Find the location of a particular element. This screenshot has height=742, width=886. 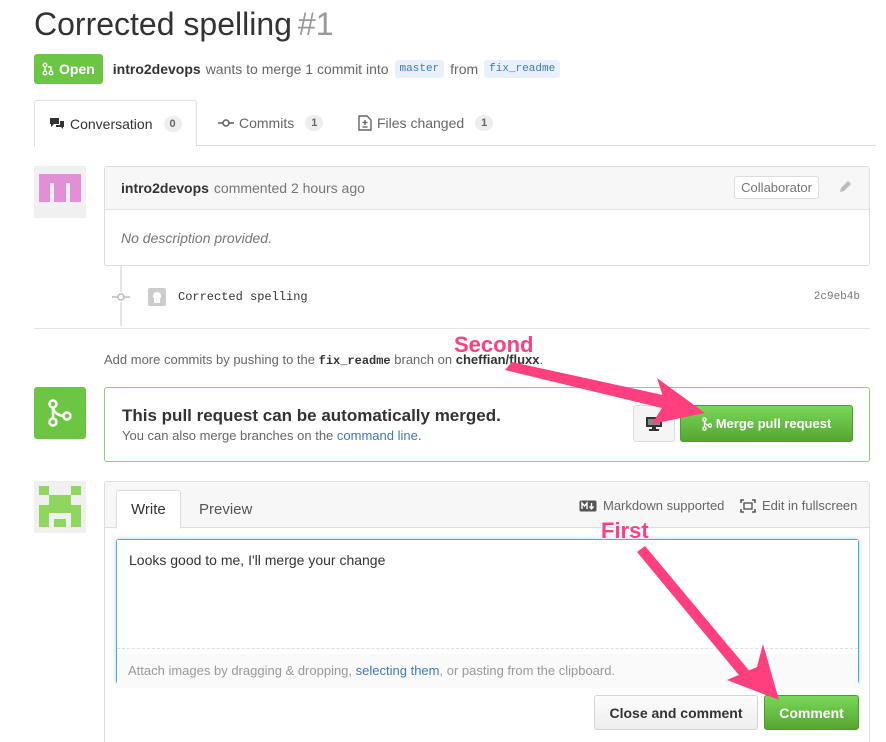

commit-item: Corrected spelling 2c9eb4b is located at coordinates (486, 297).